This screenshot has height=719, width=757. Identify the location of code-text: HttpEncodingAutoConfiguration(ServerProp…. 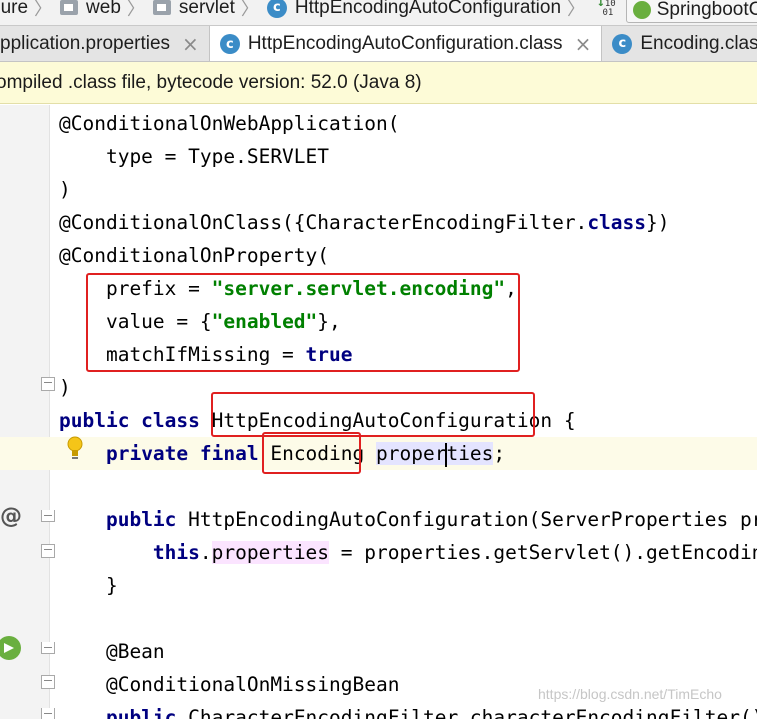
(466, 519).